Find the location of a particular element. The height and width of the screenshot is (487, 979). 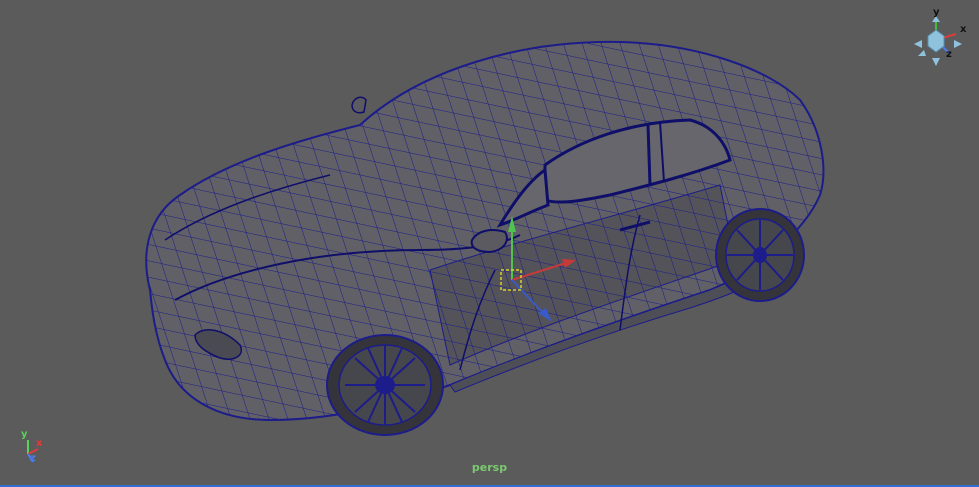

view-cube-x-label: x is located at coordinates (963, 29).